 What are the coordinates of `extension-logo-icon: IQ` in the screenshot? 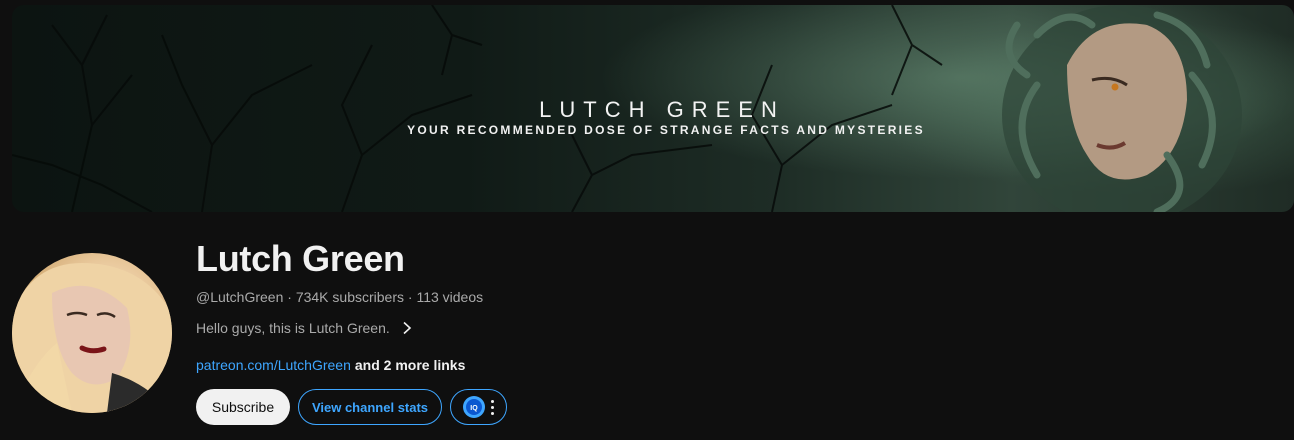 It's located at (474, 407).